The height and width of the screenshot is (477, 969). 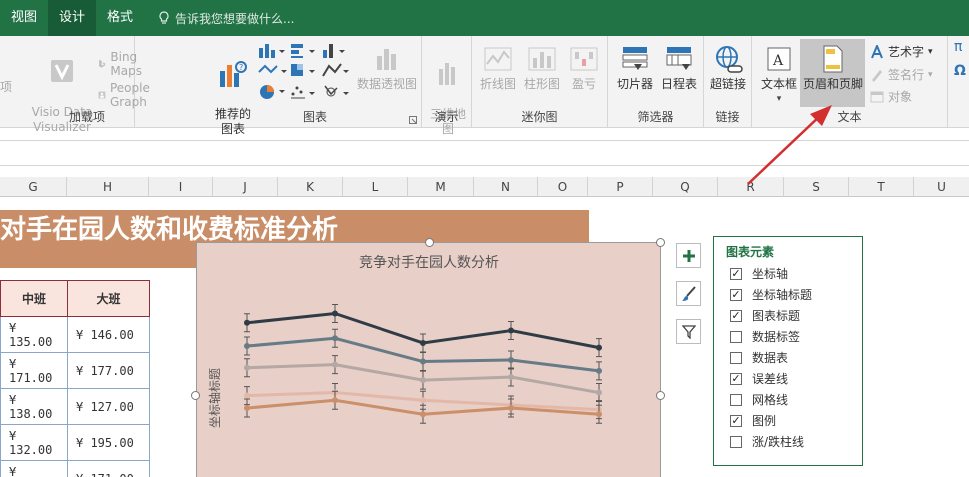 I want to click on table-cell: ¥ 138.00, so click(x=34, y=406).